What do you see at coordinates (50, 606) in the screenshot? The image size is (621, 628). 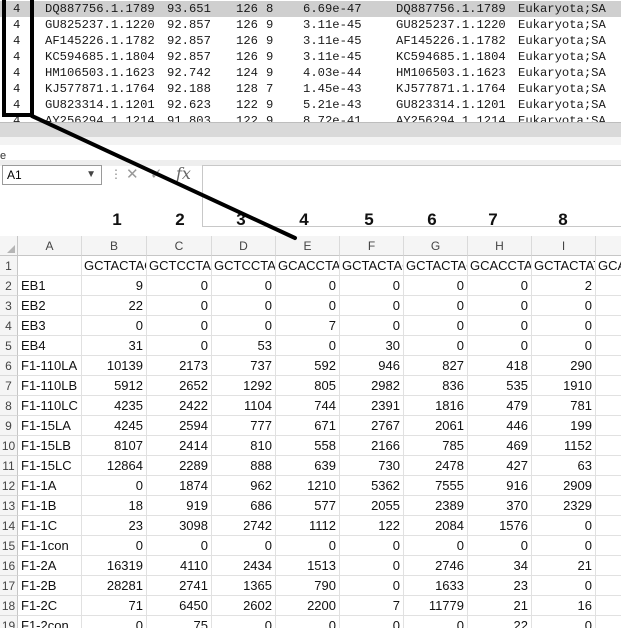 I see `cell-sample-label: F1-2C` at bounding box center [50, 606].